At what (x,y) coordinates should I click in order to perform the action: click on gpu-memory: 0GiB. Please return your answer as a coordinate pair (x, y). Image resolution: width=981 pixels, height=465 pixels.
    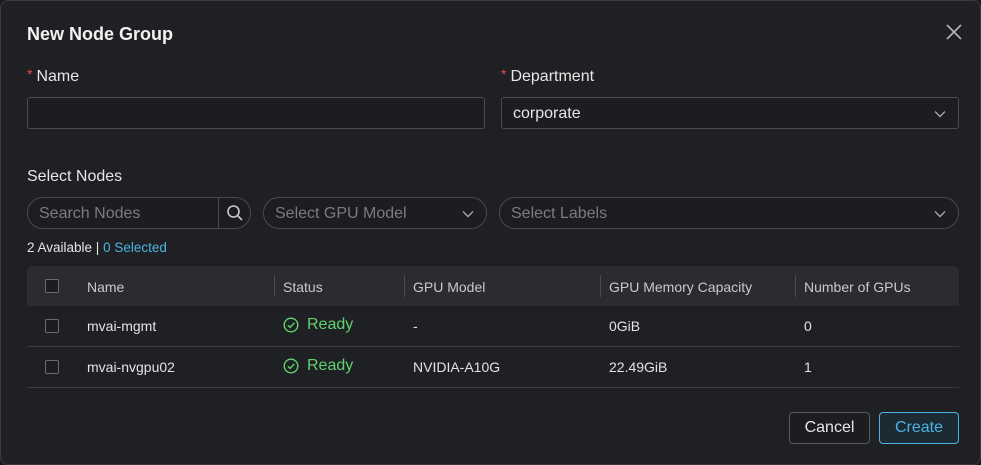
    Looking at the image, I should click on (625, 326).